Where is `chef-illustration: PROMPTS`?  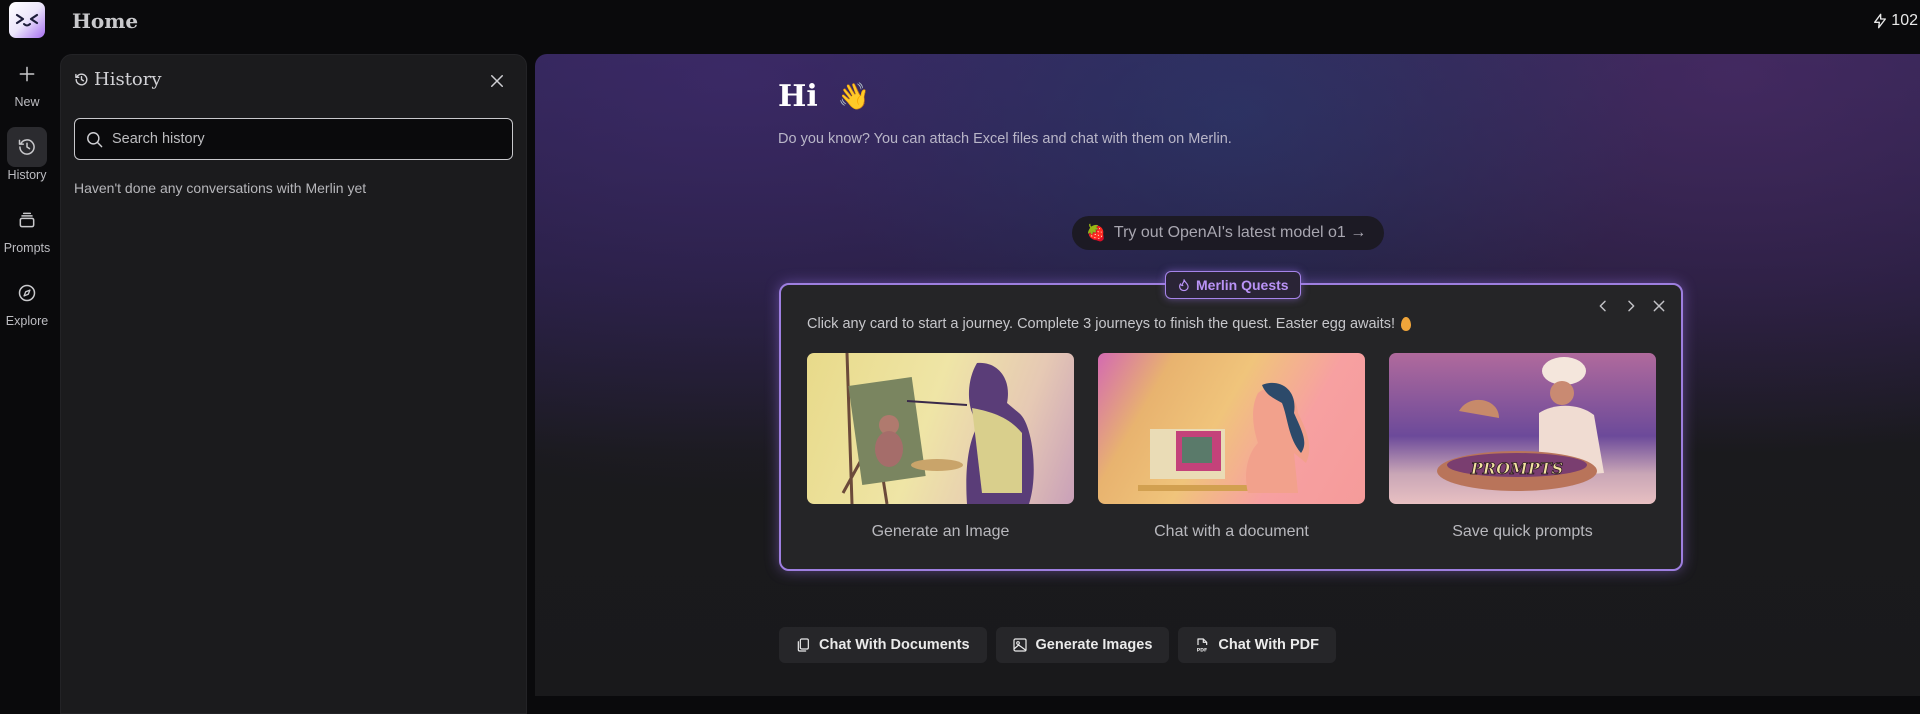 chef-illustration: PROMPTS is located at coordinates (1522, 428).